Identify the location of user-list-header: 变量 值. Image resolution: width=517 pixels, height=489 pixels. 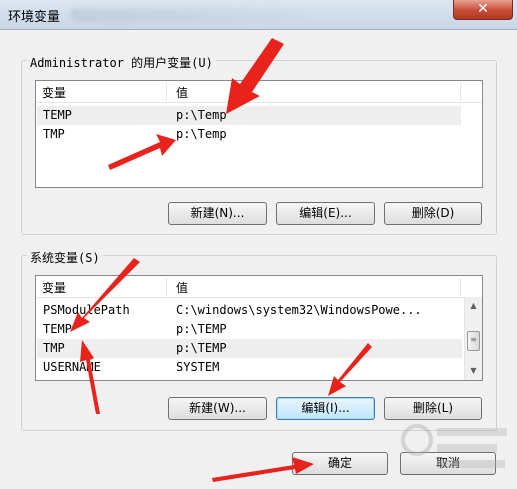
(259, 92).